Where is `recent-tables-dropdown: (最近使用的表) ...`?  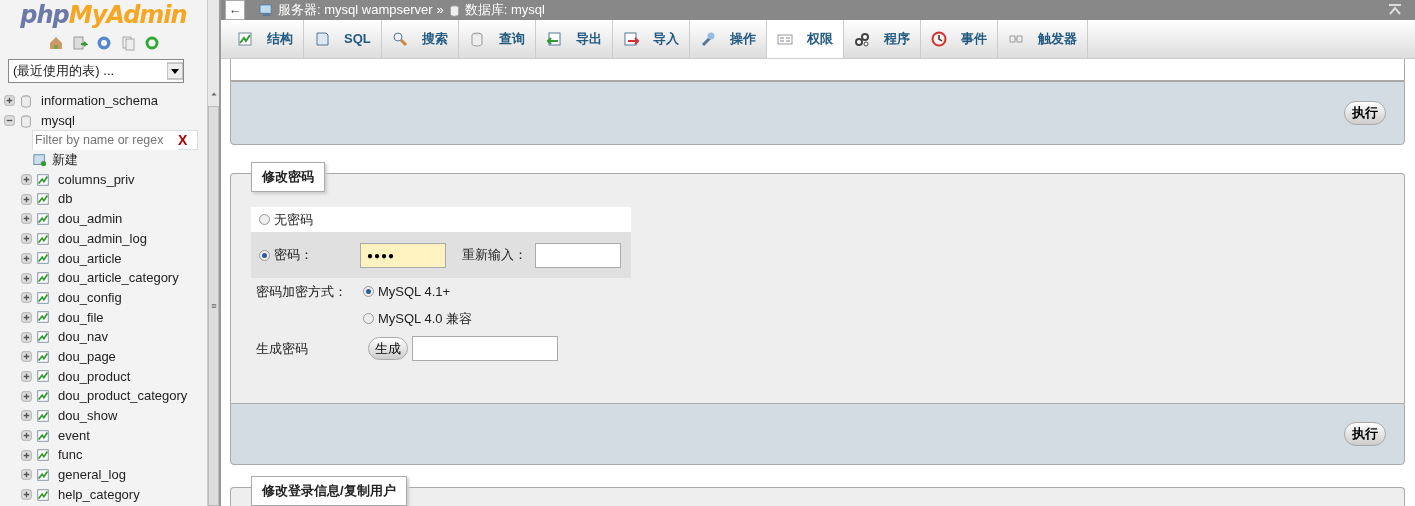 recent-tables-dropdown: (最近使用的表) ... is located at coordinates (96, 71).